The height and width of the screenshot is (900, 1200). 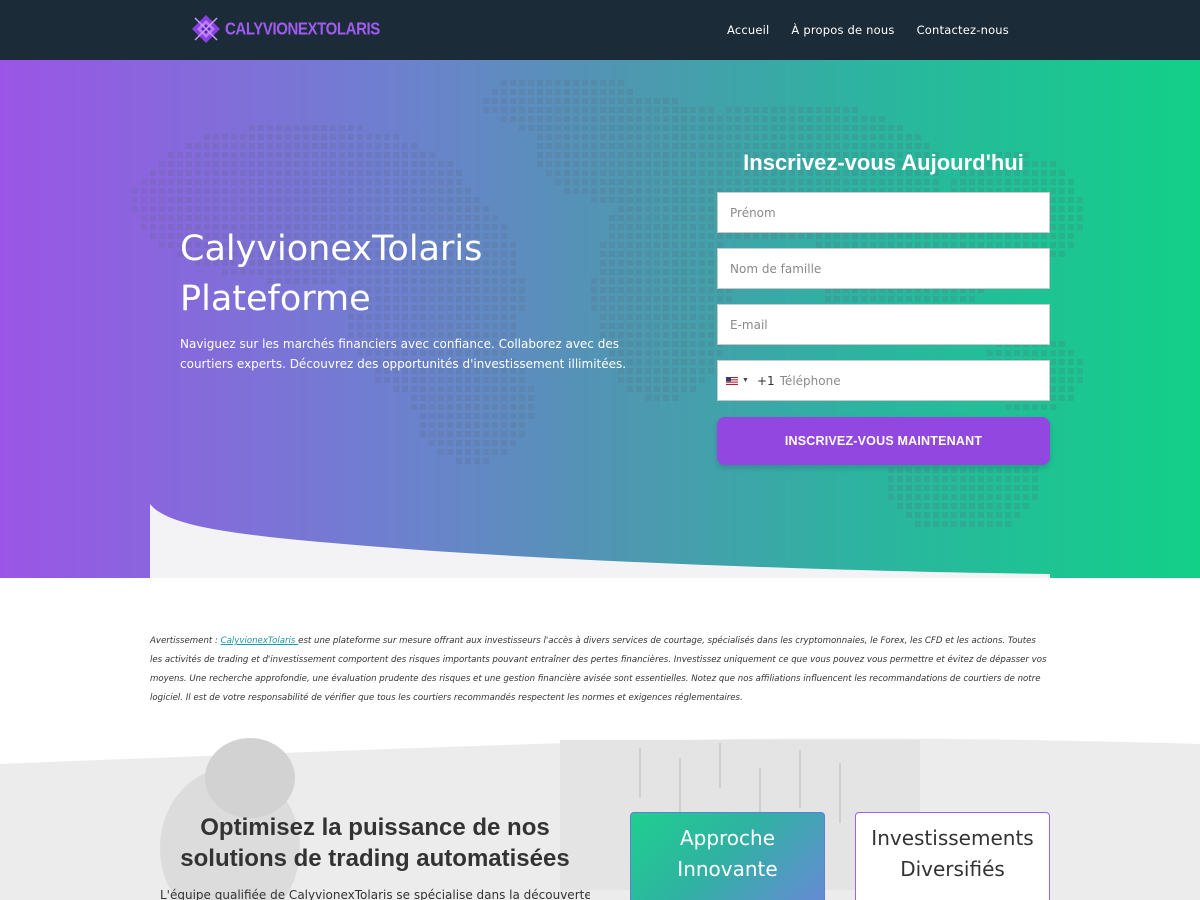 I want to click on last-name-field-wrapper, so click(x=883, y=268).